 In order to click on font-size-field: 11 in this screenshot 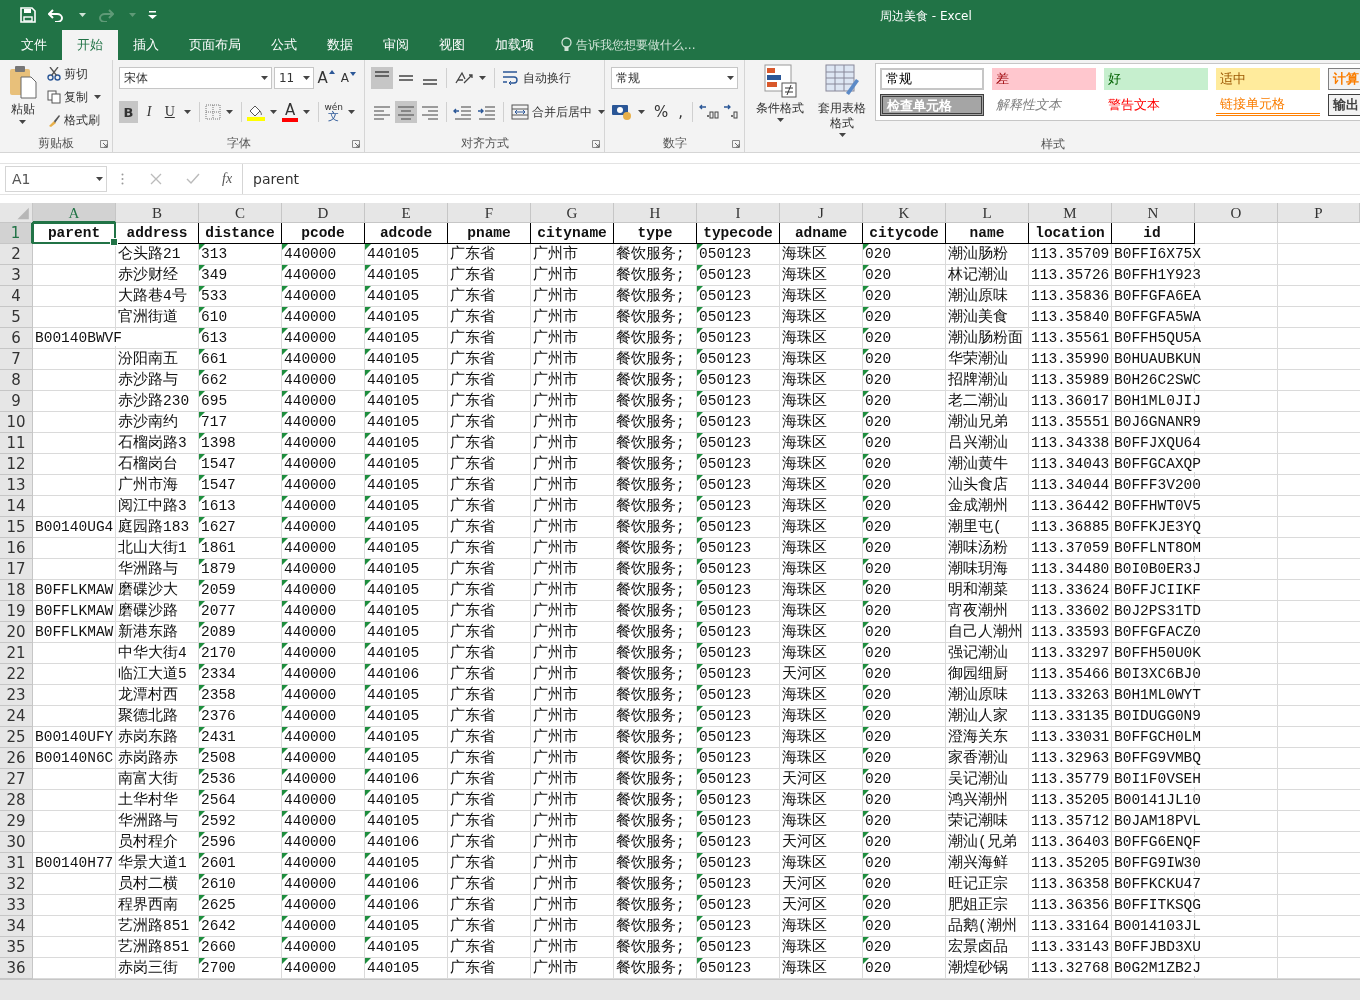, I will do `click(294, 78)`.